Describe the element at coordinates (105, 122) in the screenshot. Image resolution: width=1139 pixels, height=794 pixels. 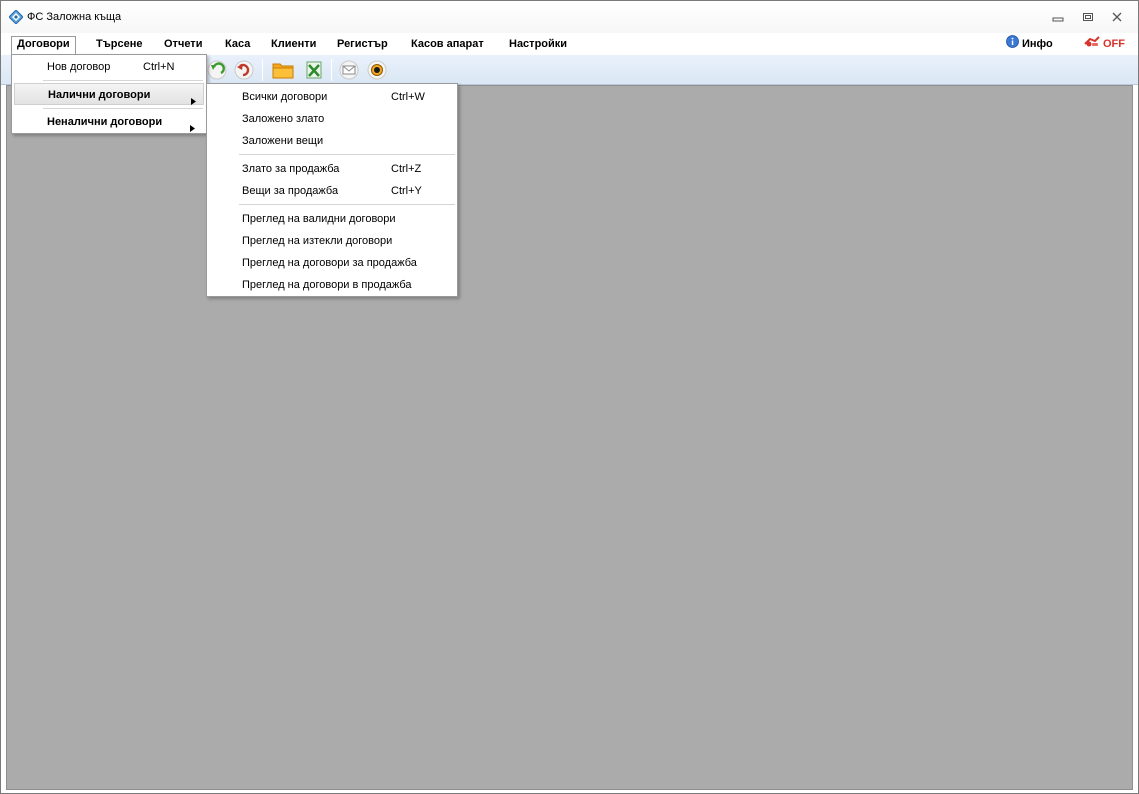
I see `menu-item-label: Неналични договори` at that location.